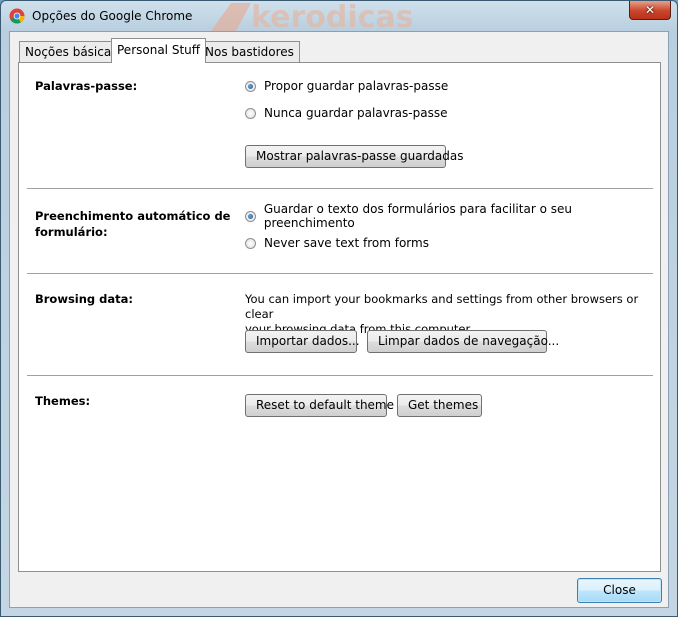 The height and width of the screenshot is (617, 678). I want to click on radio-label: Nunca guardar palavras-passe, so click(356, 113).